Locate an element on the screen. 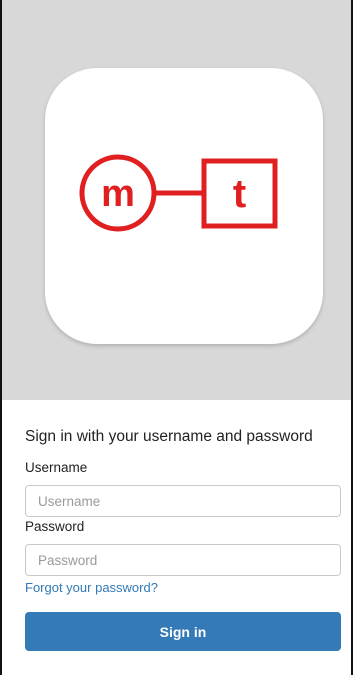  app-logo: m t is located at coordinates (178, 193).